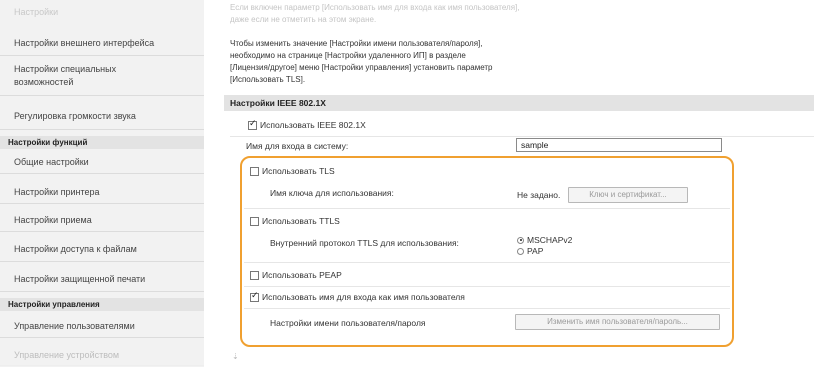 Image resolution: width=814 pixels, height=367 pixels. Describe the element at coordinates (313, 125) in the screenshot. I see `use-ieee-label: Использовать IEEE 802.1X` at that location.